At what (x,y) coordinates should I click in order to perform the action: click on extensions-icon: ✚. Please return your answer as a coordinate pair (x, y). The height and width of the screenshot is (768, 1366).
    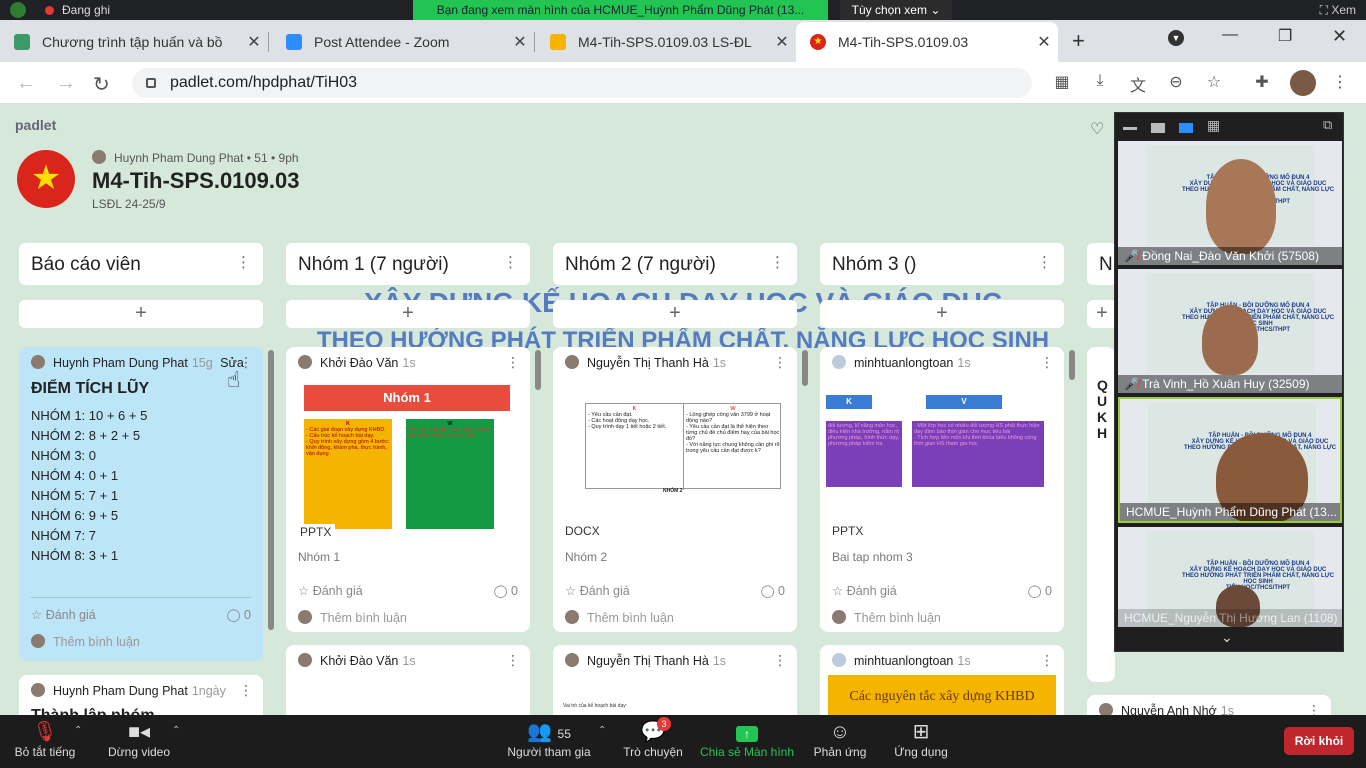
    Looking at the image, I should click on (1262, 82).